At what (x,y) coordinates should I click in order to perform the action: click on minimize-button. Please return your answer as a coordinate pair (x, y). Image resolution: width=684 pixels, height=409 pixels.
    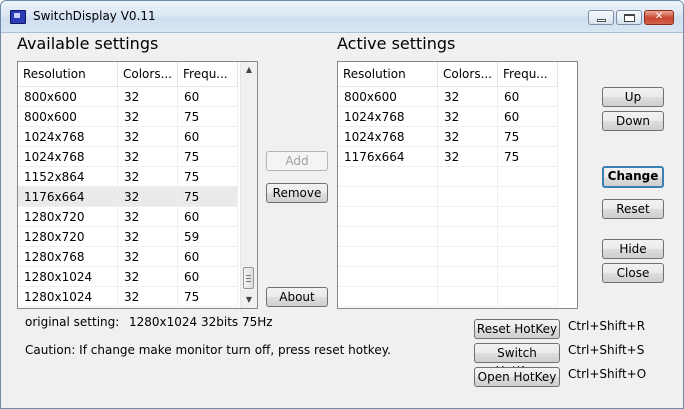
    Looking at the image, I should click on (601, 17).